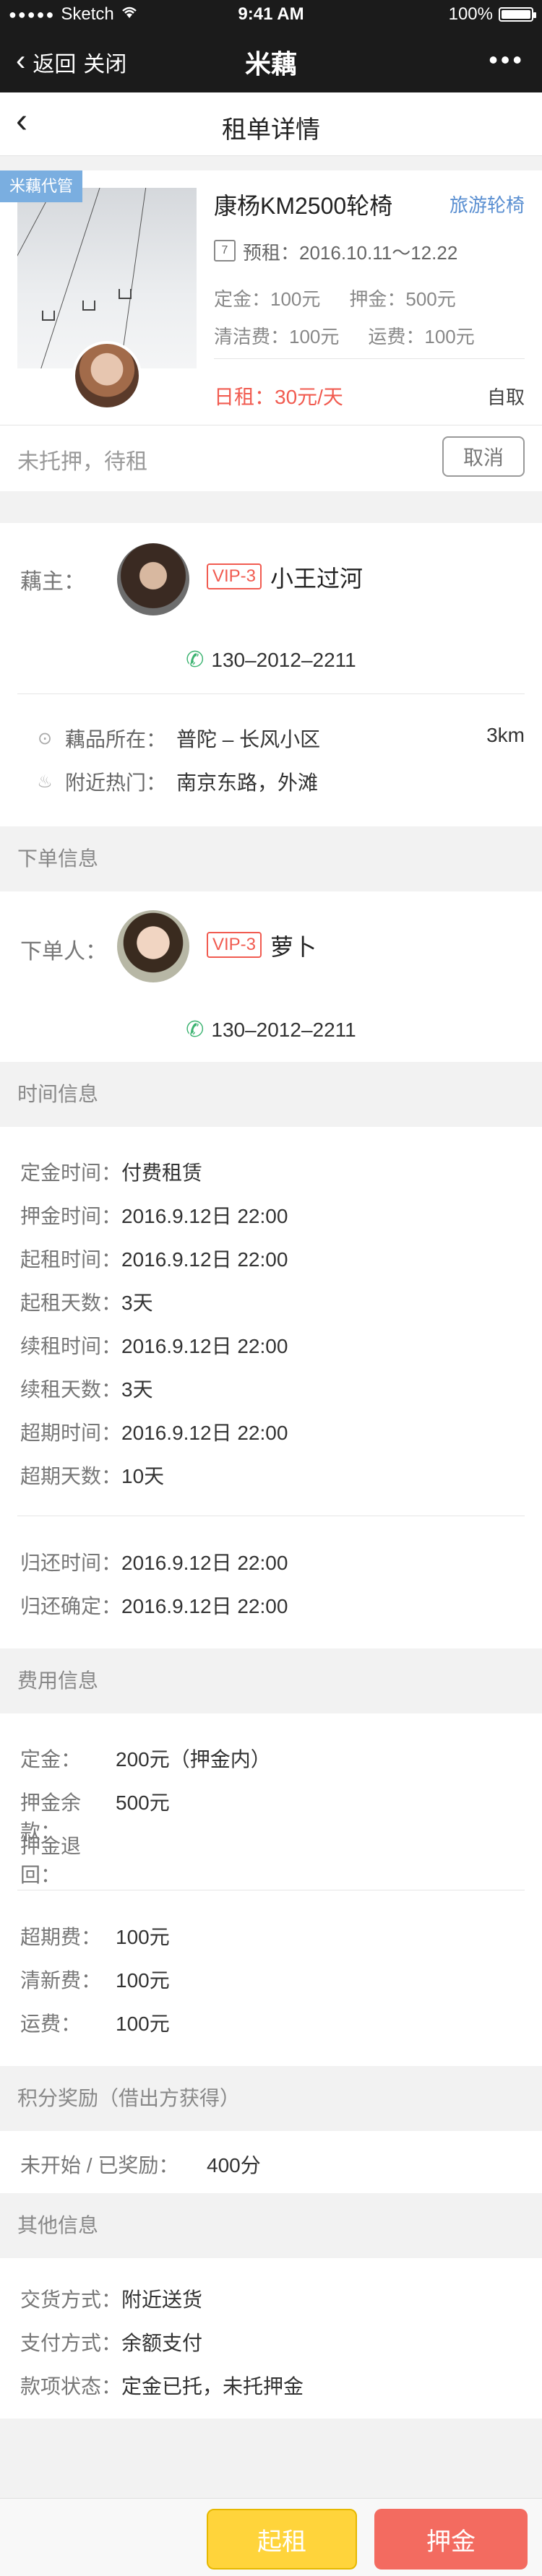  What do you see at coordinates (154, 1606) in the screenshot?
I see `info-row: 归还确定： 2016.9.12日 22:00` at bounding box center [154, 1606].